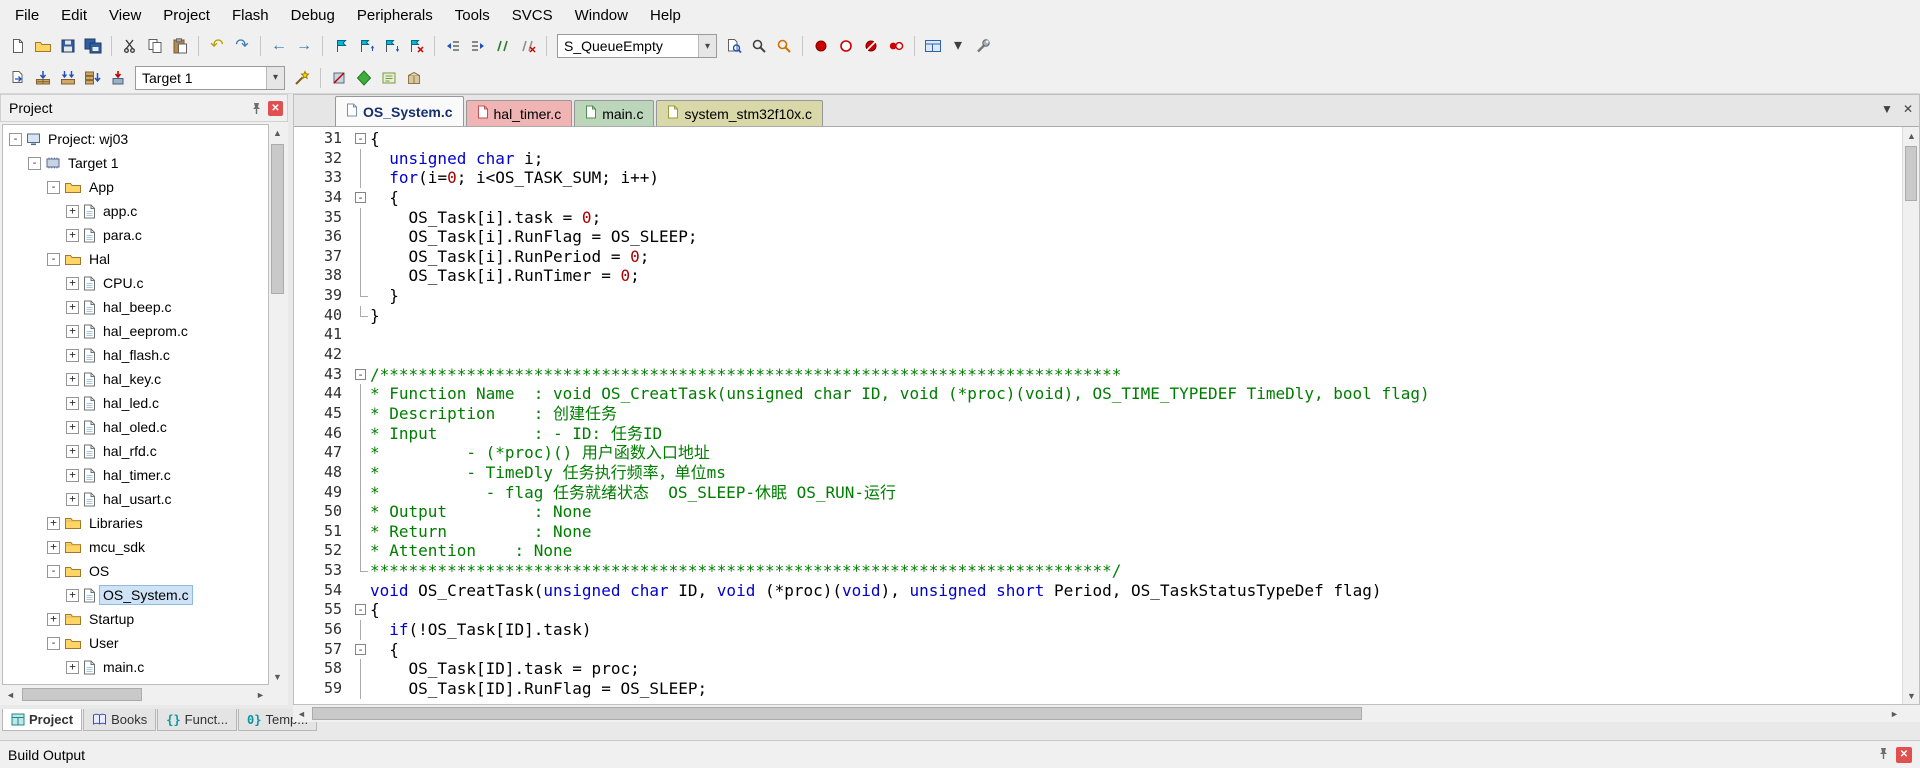  What do you see at coordinates (453, 46) in the screenshot?
I see `unindent-icon` at bounding box center [453, 46].